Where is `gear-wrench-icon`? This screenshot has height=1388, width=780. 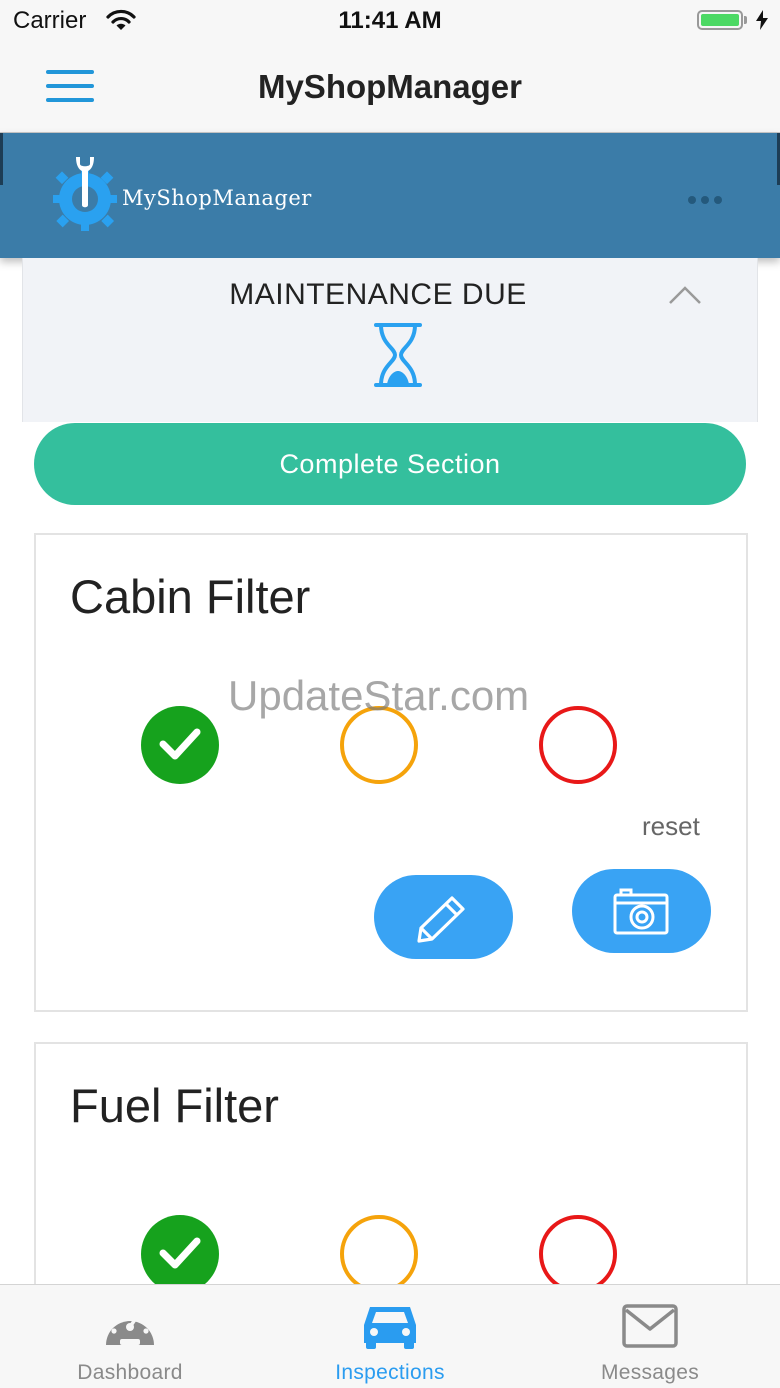
gear-wrench-icon is located at coordinates (85, 197).